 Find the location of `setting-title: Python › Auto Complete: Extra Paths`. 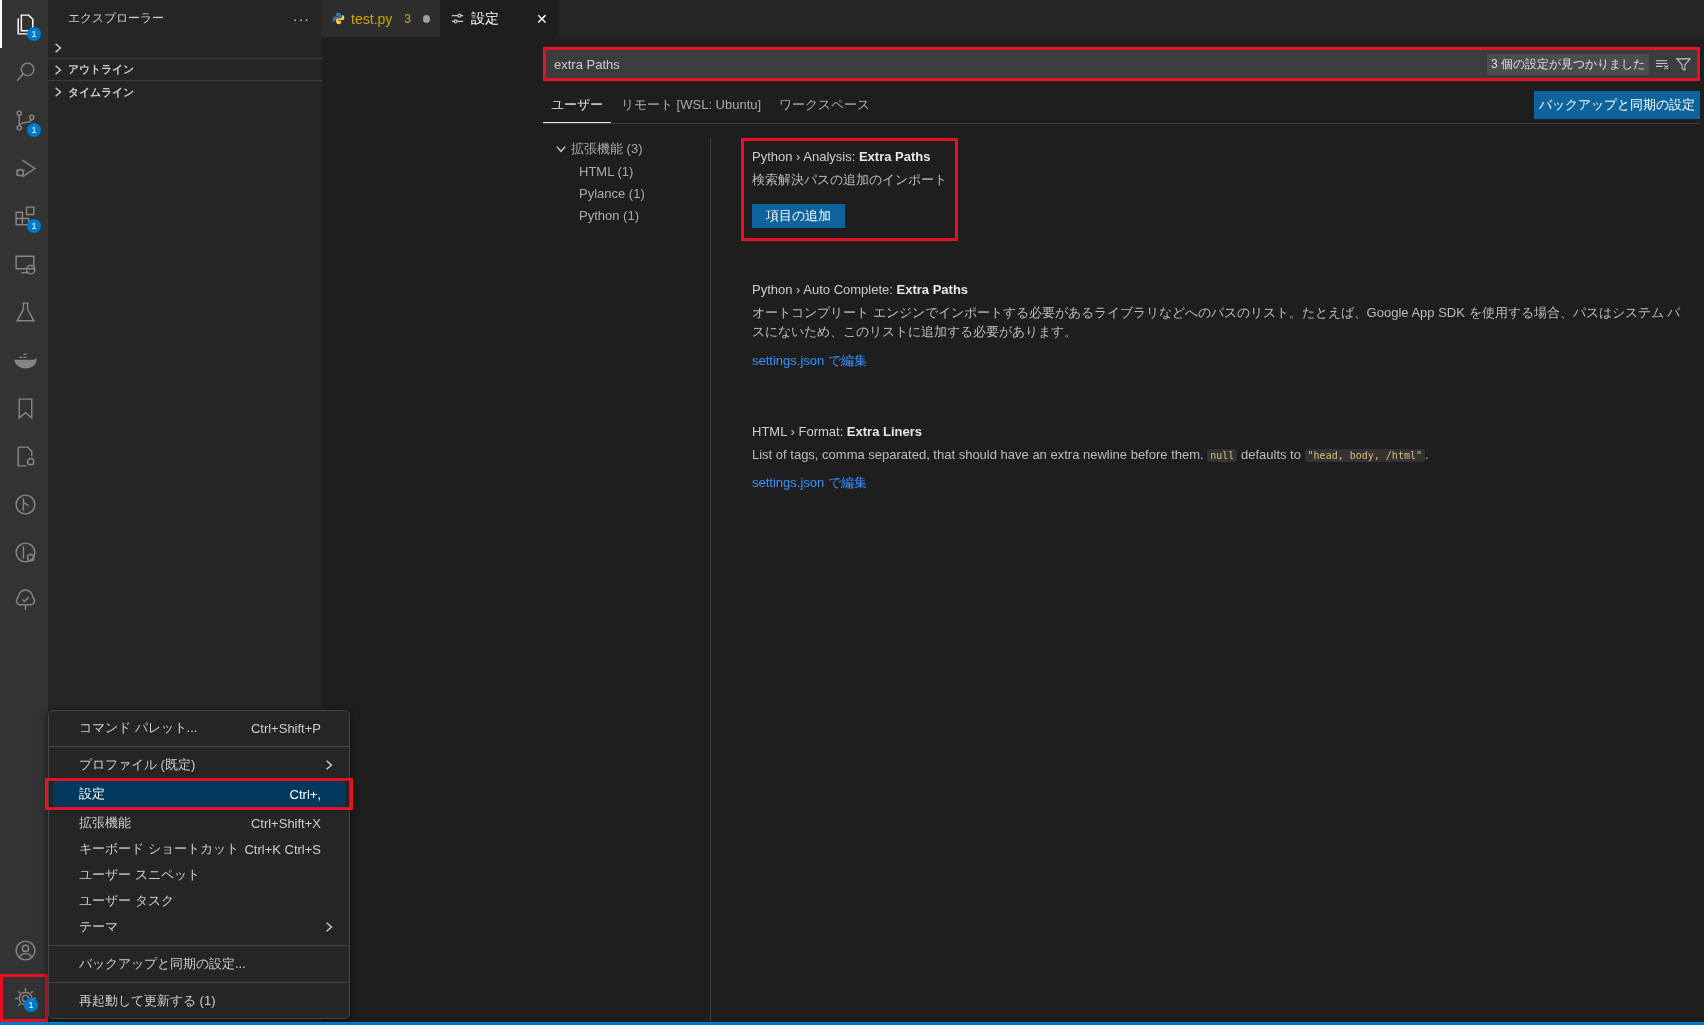

setting-title: Python › Auto Complete: Extra Paths is located at coordinates (860, 289).